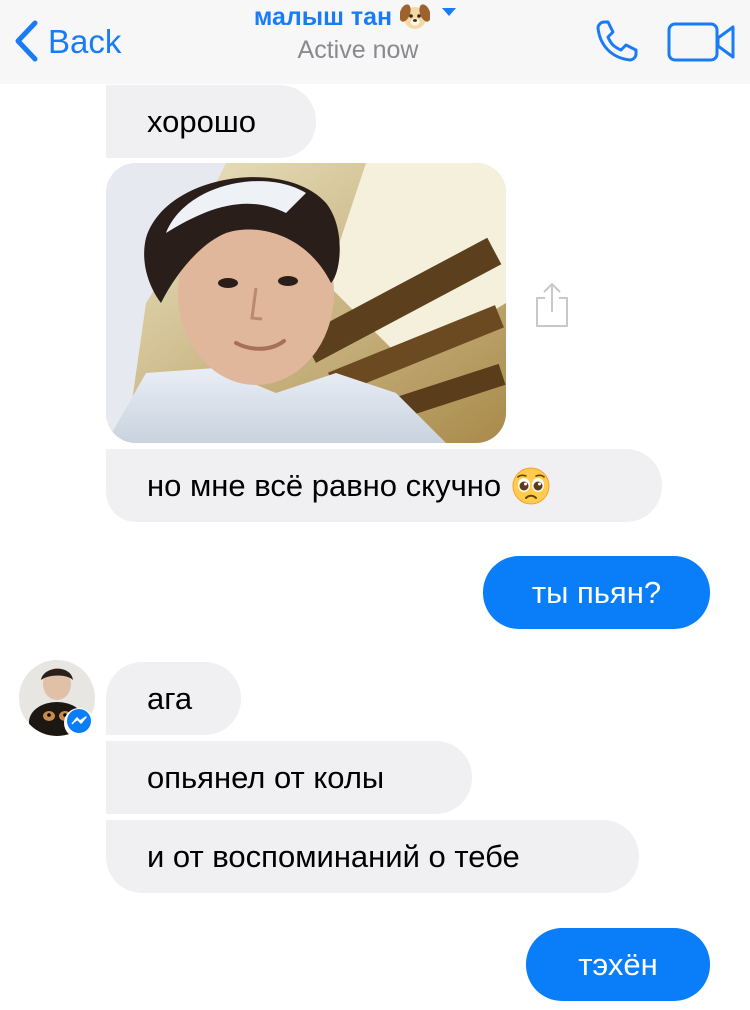 This screenshot has width=750, height=1010. What do you see at coordinates (170, 698) in the screenshot?
I see `message-text: ага` at bounding box center [170, 698].